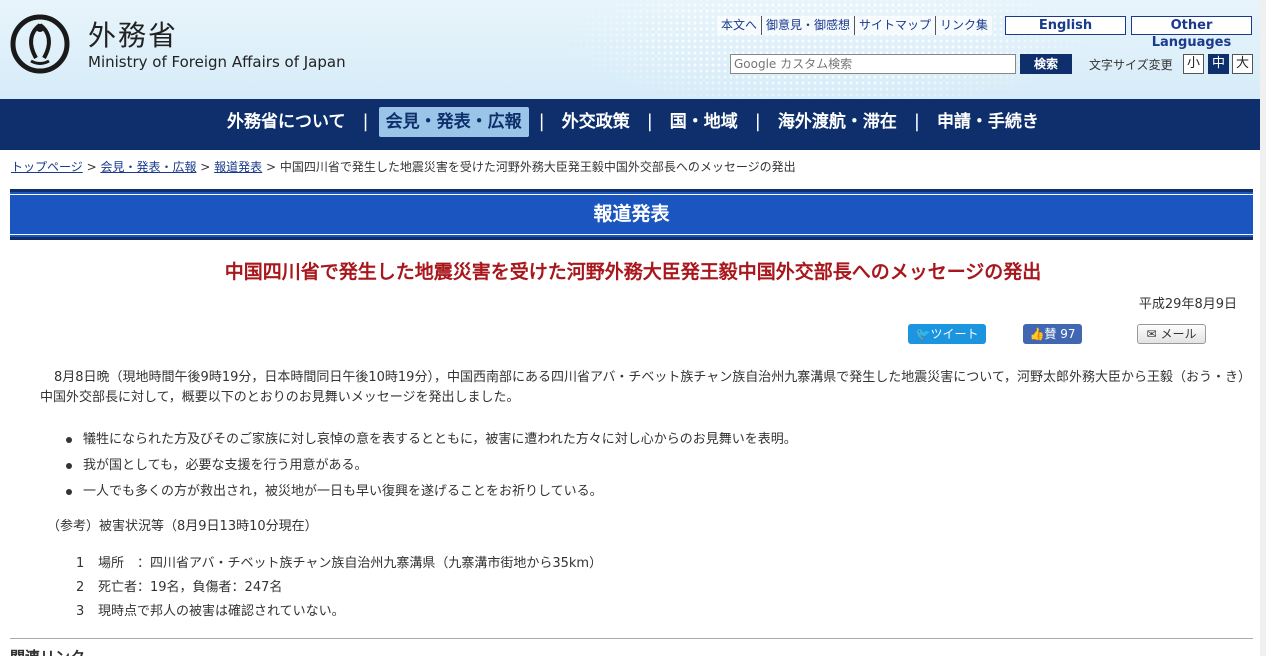  Describe the element at coordinates (596, 122) in the screenshot. I see `nav-item-policy: 外交政策` at that location.